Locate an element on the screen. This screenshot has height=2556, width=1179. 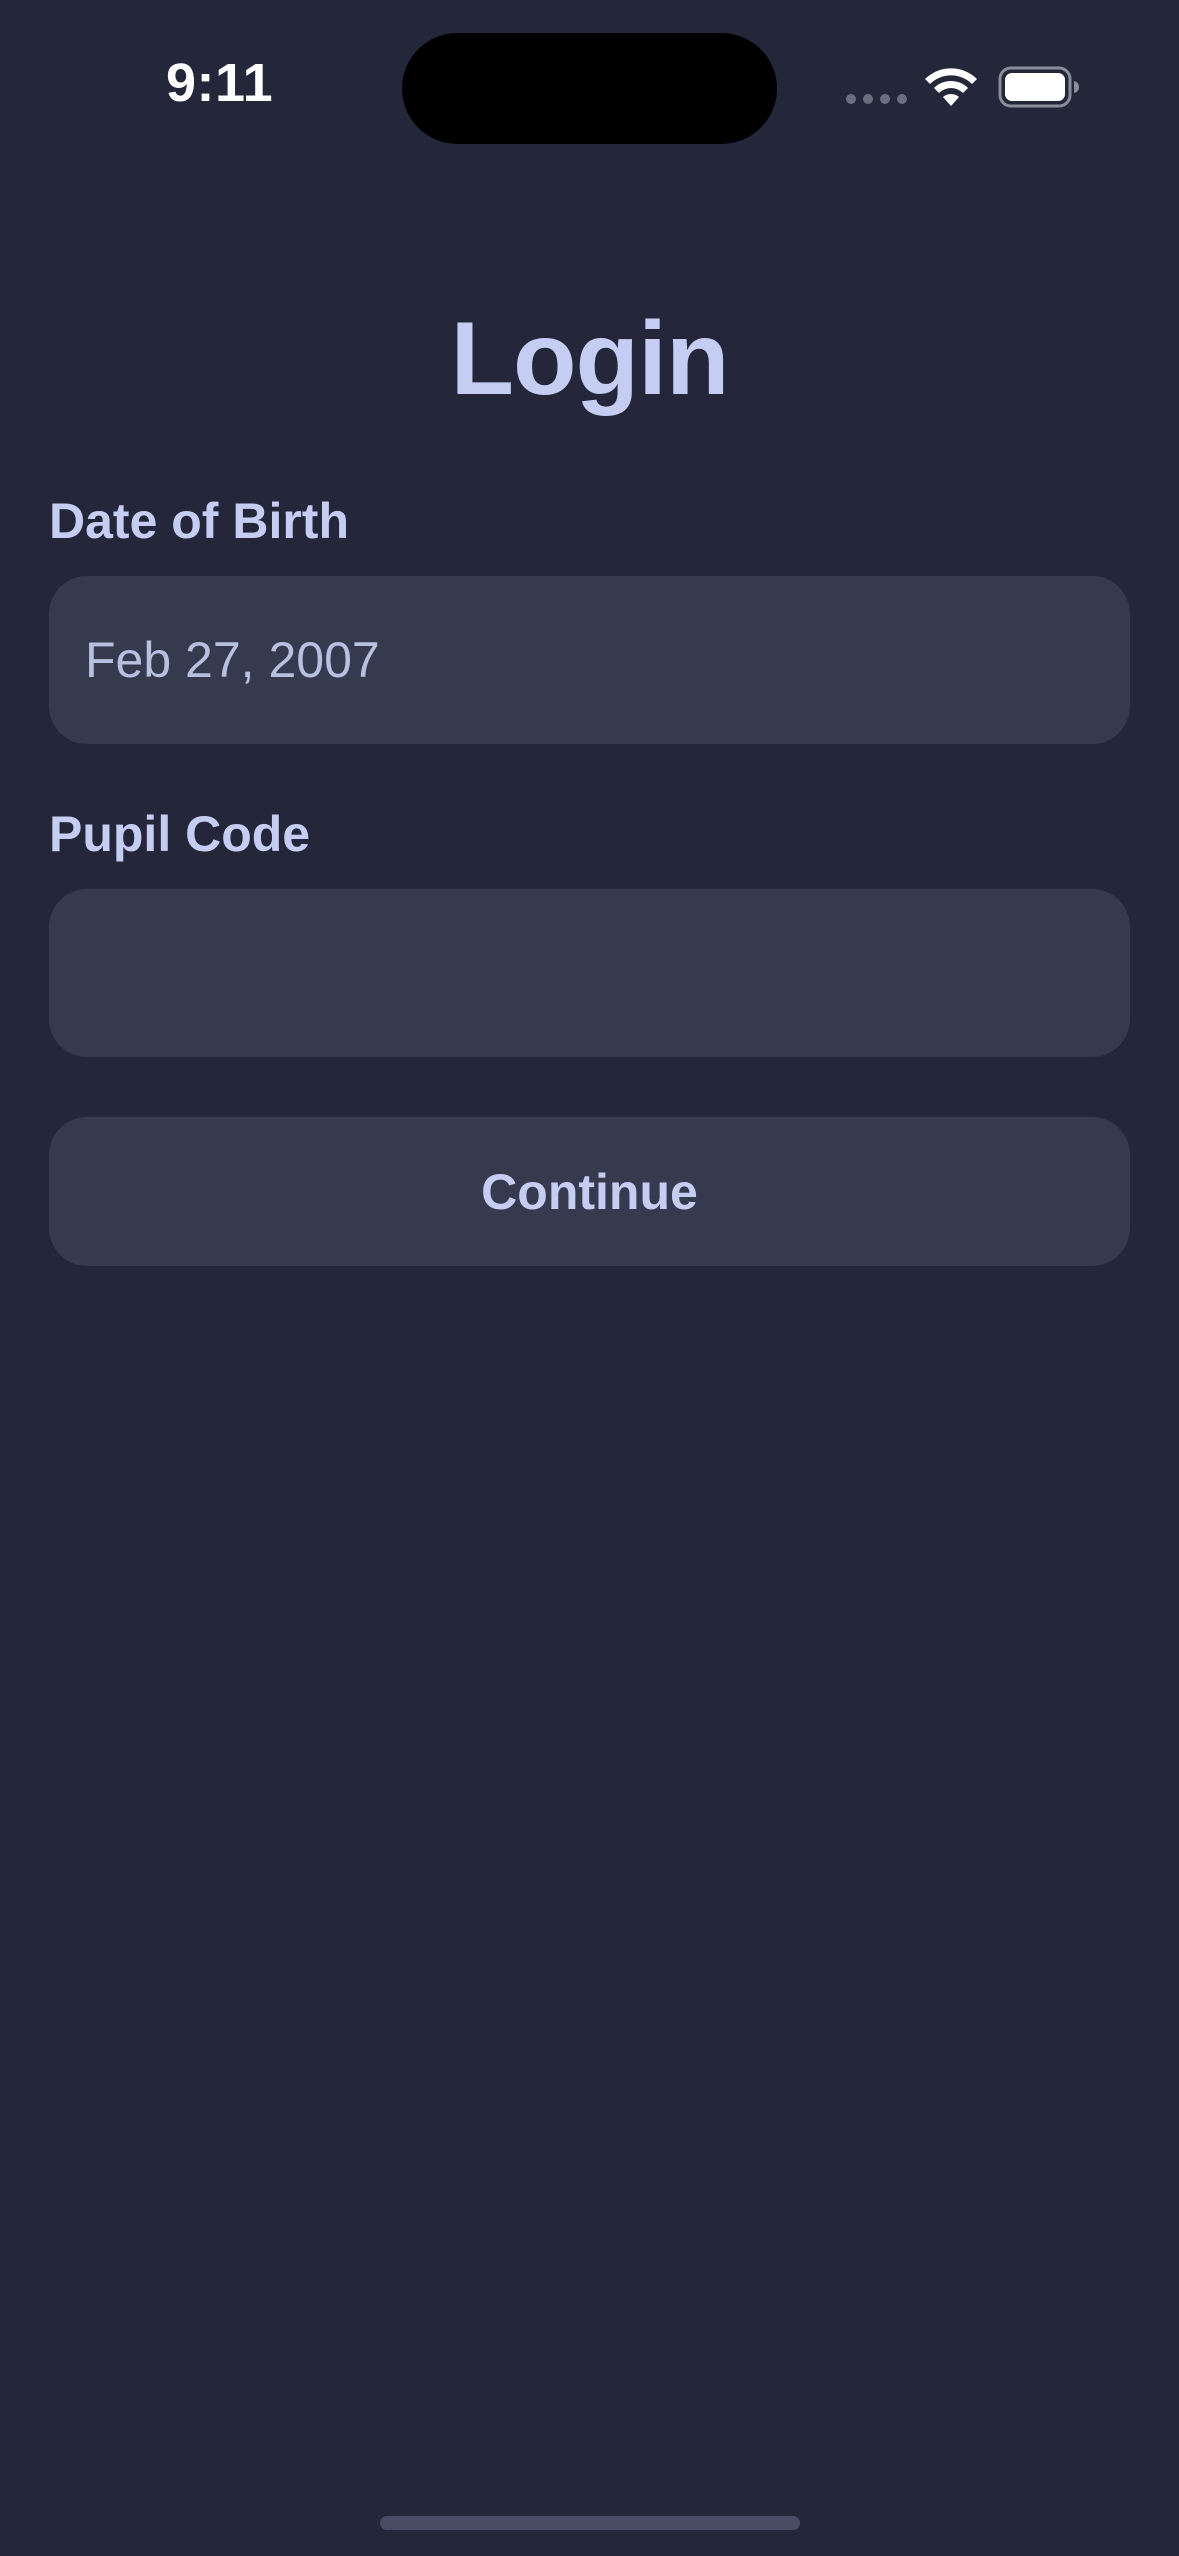
continue-button-label: Continue is located at coordinates (589, 1191).